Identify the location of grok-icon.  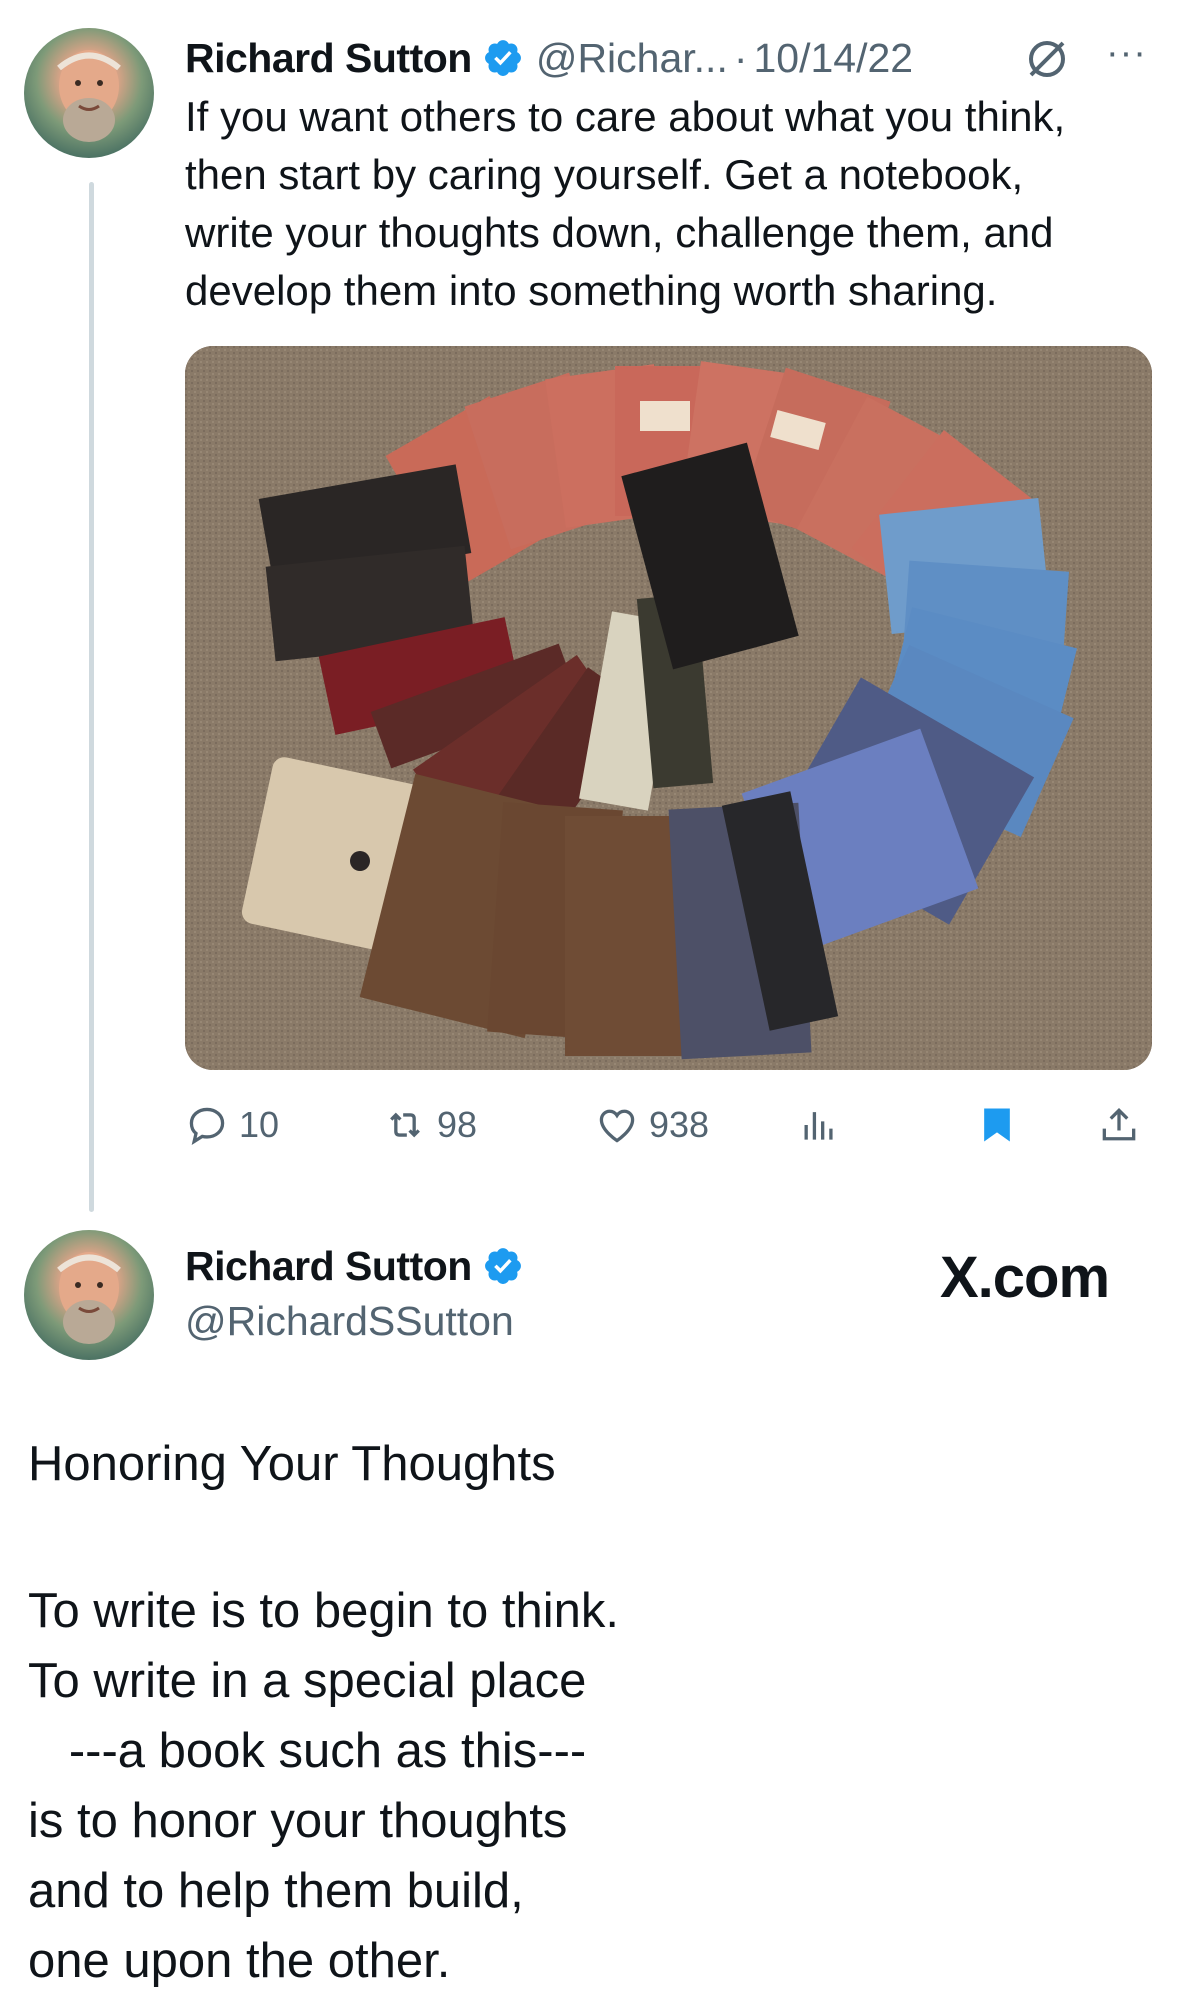
(1047, 59).